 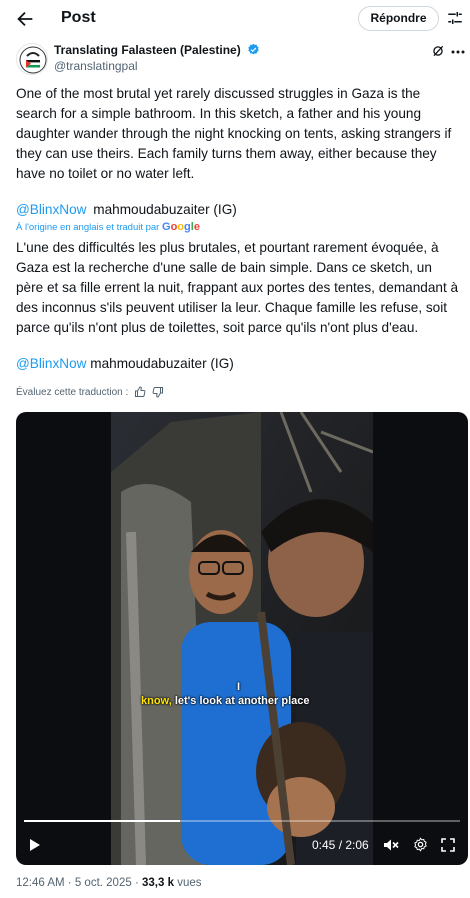 I want to click on logo-icon, so click(x=33, y=60).